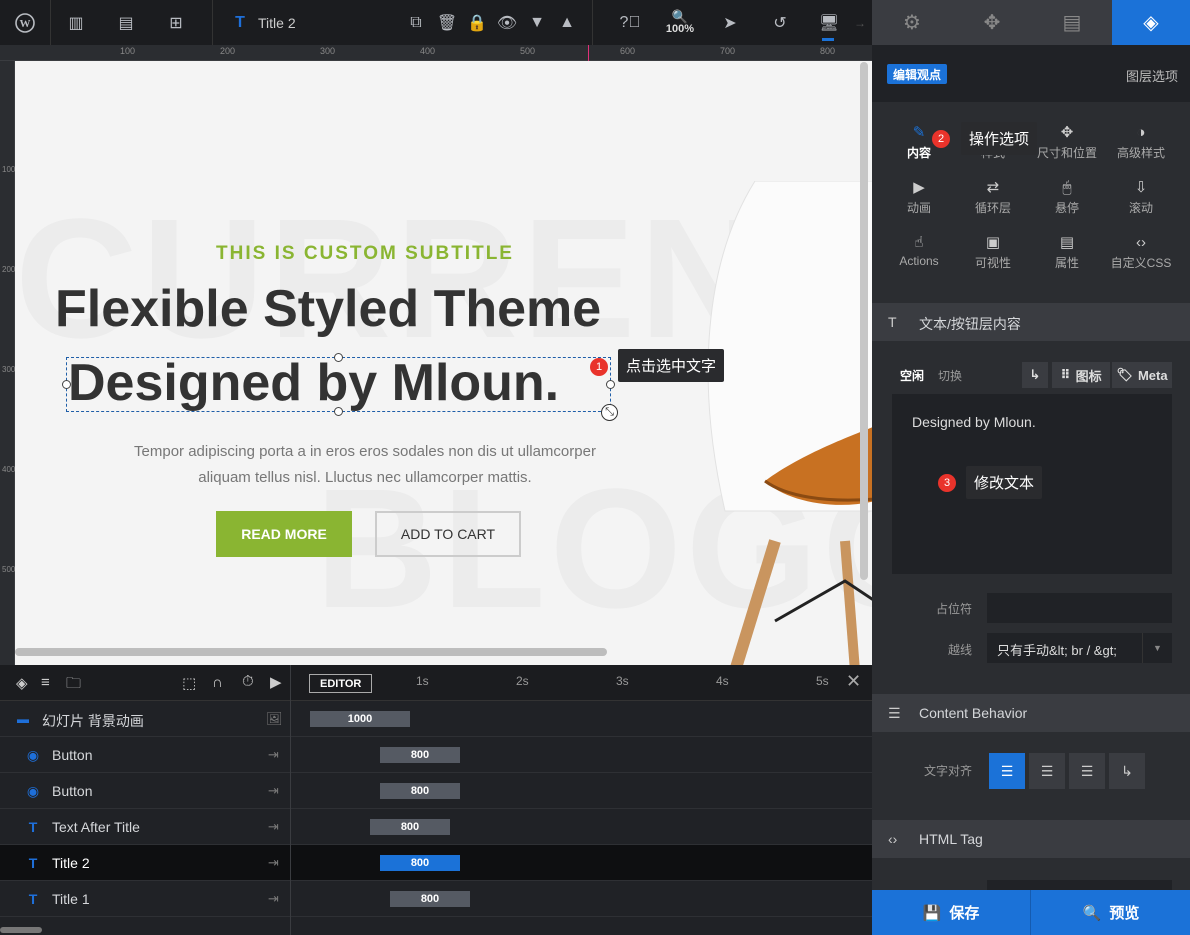  I want to click on timeline-row-selected: T Title 2 ⇥ 800, so click(436, 863).